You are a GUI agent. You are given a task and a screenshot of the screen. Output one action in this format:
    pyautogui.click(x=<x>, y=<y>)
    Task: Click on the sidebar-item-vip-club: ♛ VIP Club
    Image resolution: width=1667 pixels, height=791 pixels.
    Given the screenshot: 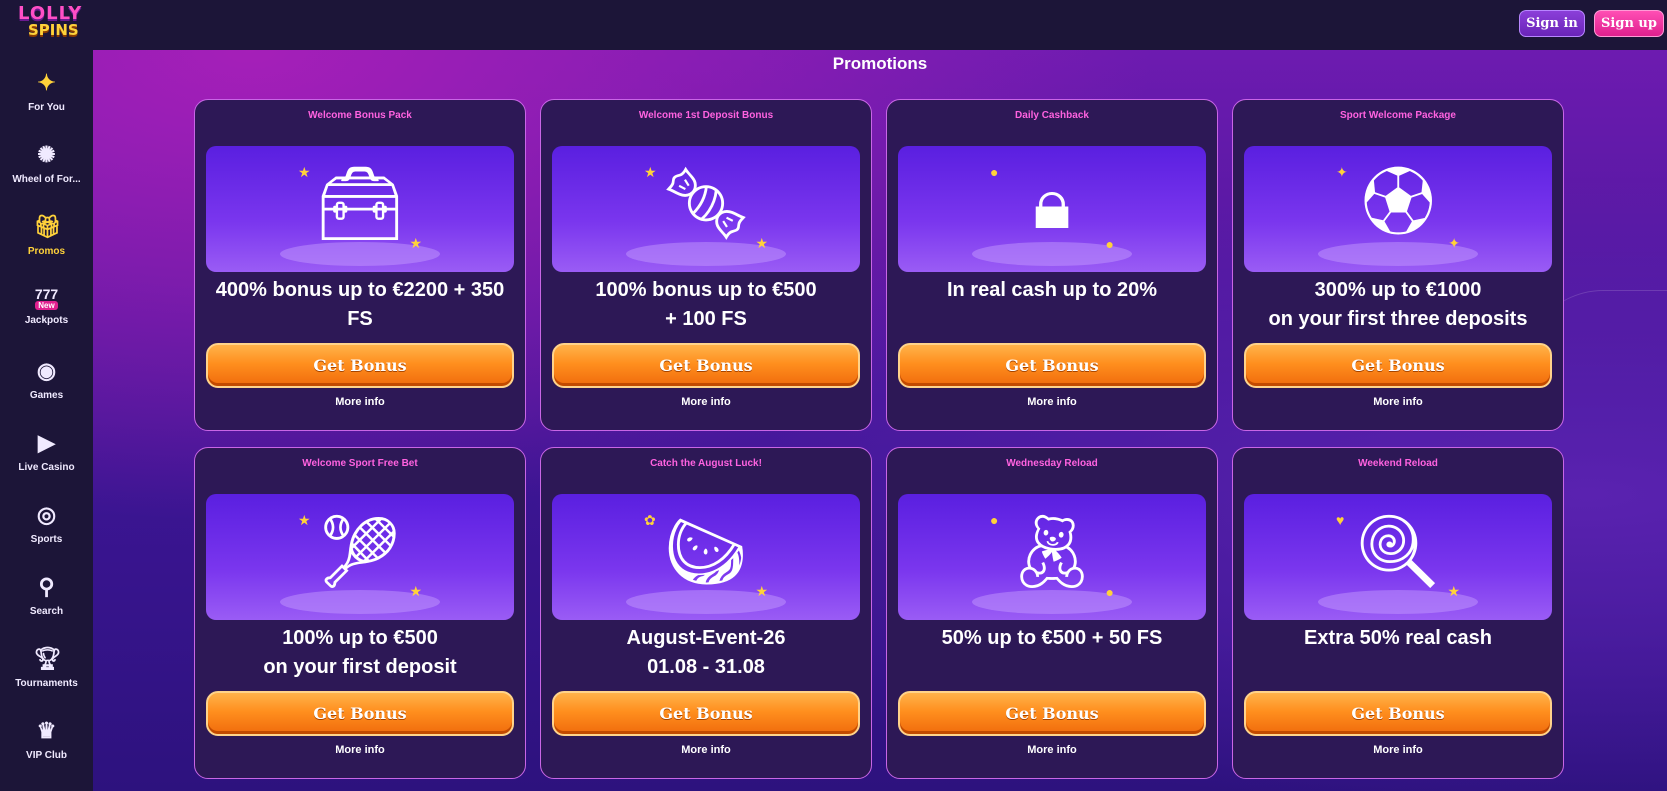 What is the action you would take?
    pyautogui.click(x=46, y=753)
    